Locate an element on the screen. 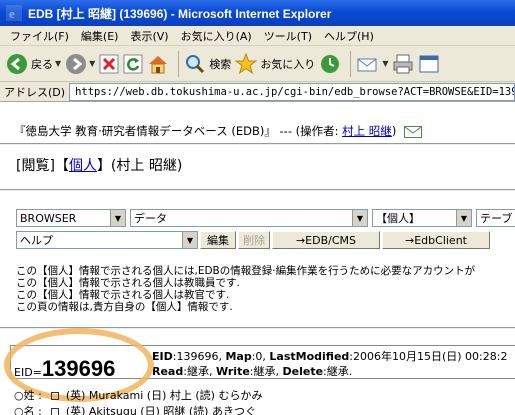 This screenshot has width=515, height=415. breadcrumb-suffix: 】(村上 昭継) is located at coordinates (139, 166).